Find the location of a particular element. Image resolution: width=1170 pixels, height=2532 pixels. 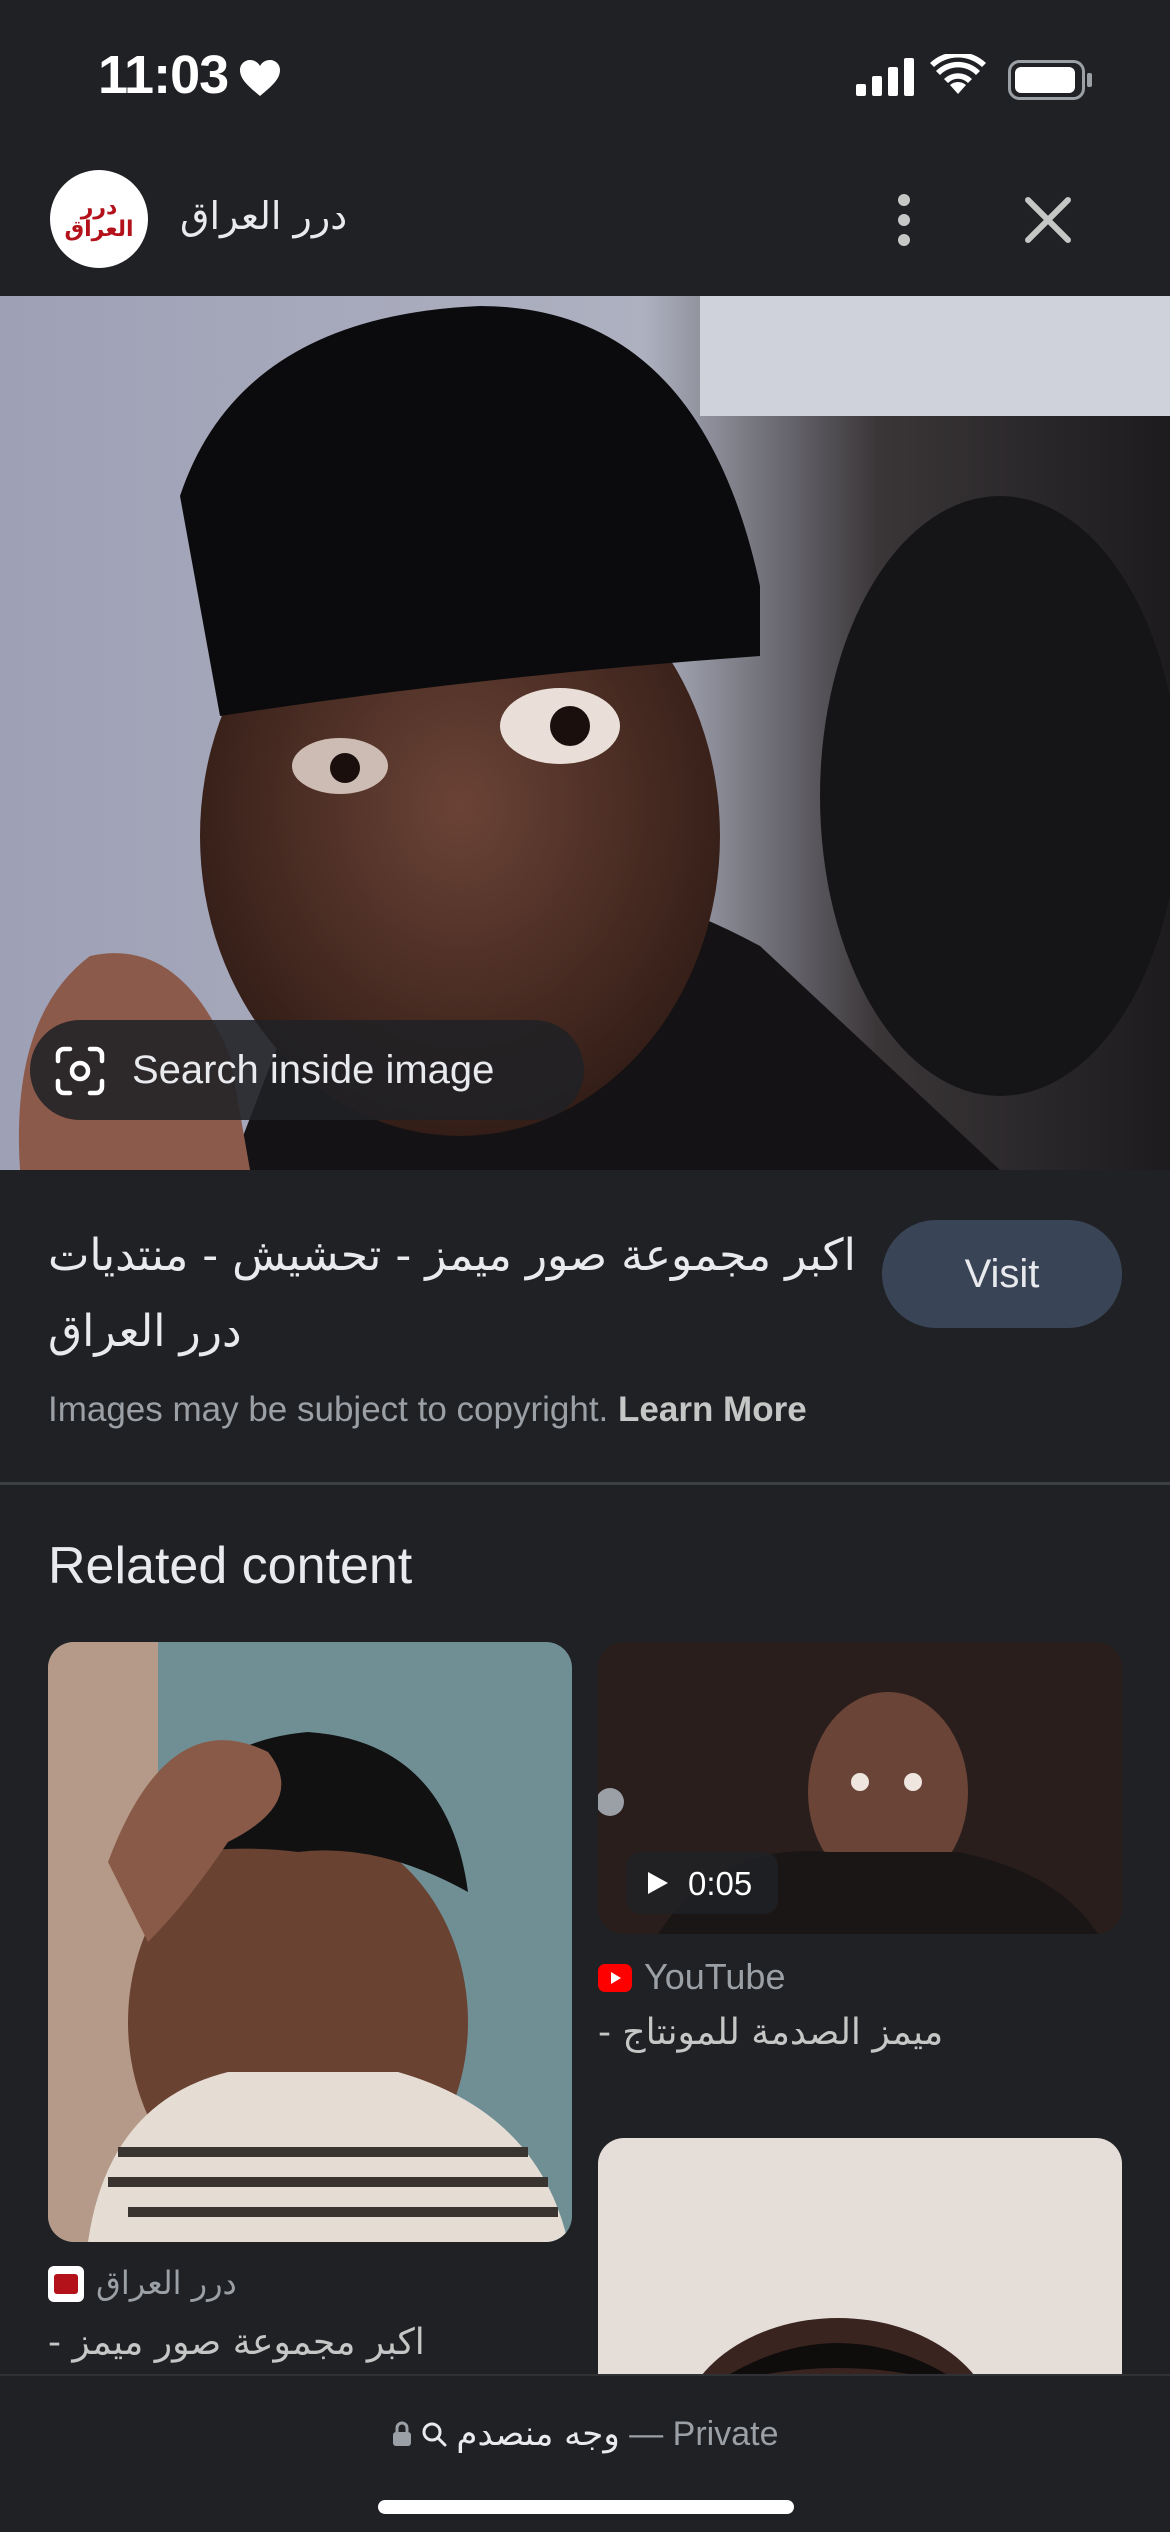

site-avatar: درر العراق is located at coordinates (99, 219).